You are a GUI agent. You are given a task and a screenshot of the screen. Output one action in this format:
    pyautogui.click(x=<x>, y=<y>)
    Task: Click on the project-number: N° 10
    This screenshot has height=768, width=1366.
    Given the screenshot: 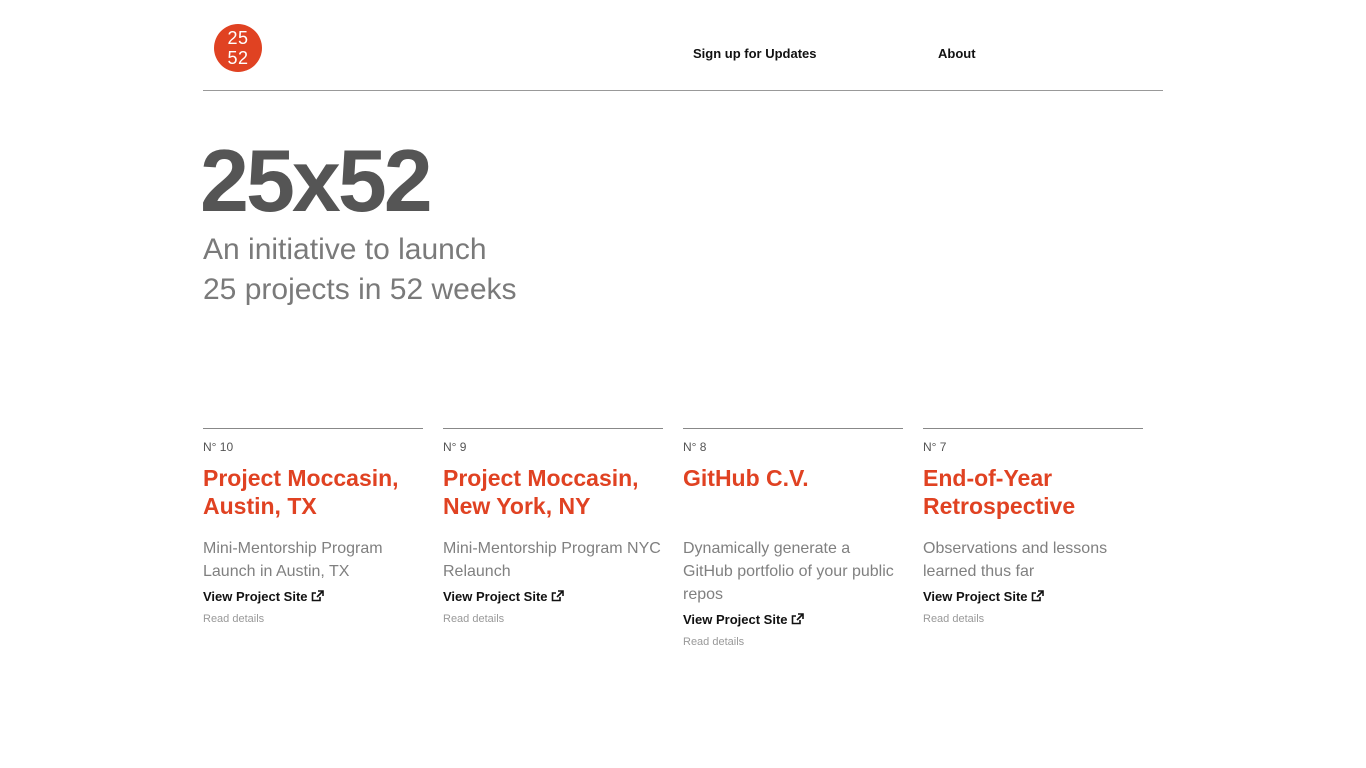 What is the action you would take?
    pyautogui.click(x=218, y=447)
    